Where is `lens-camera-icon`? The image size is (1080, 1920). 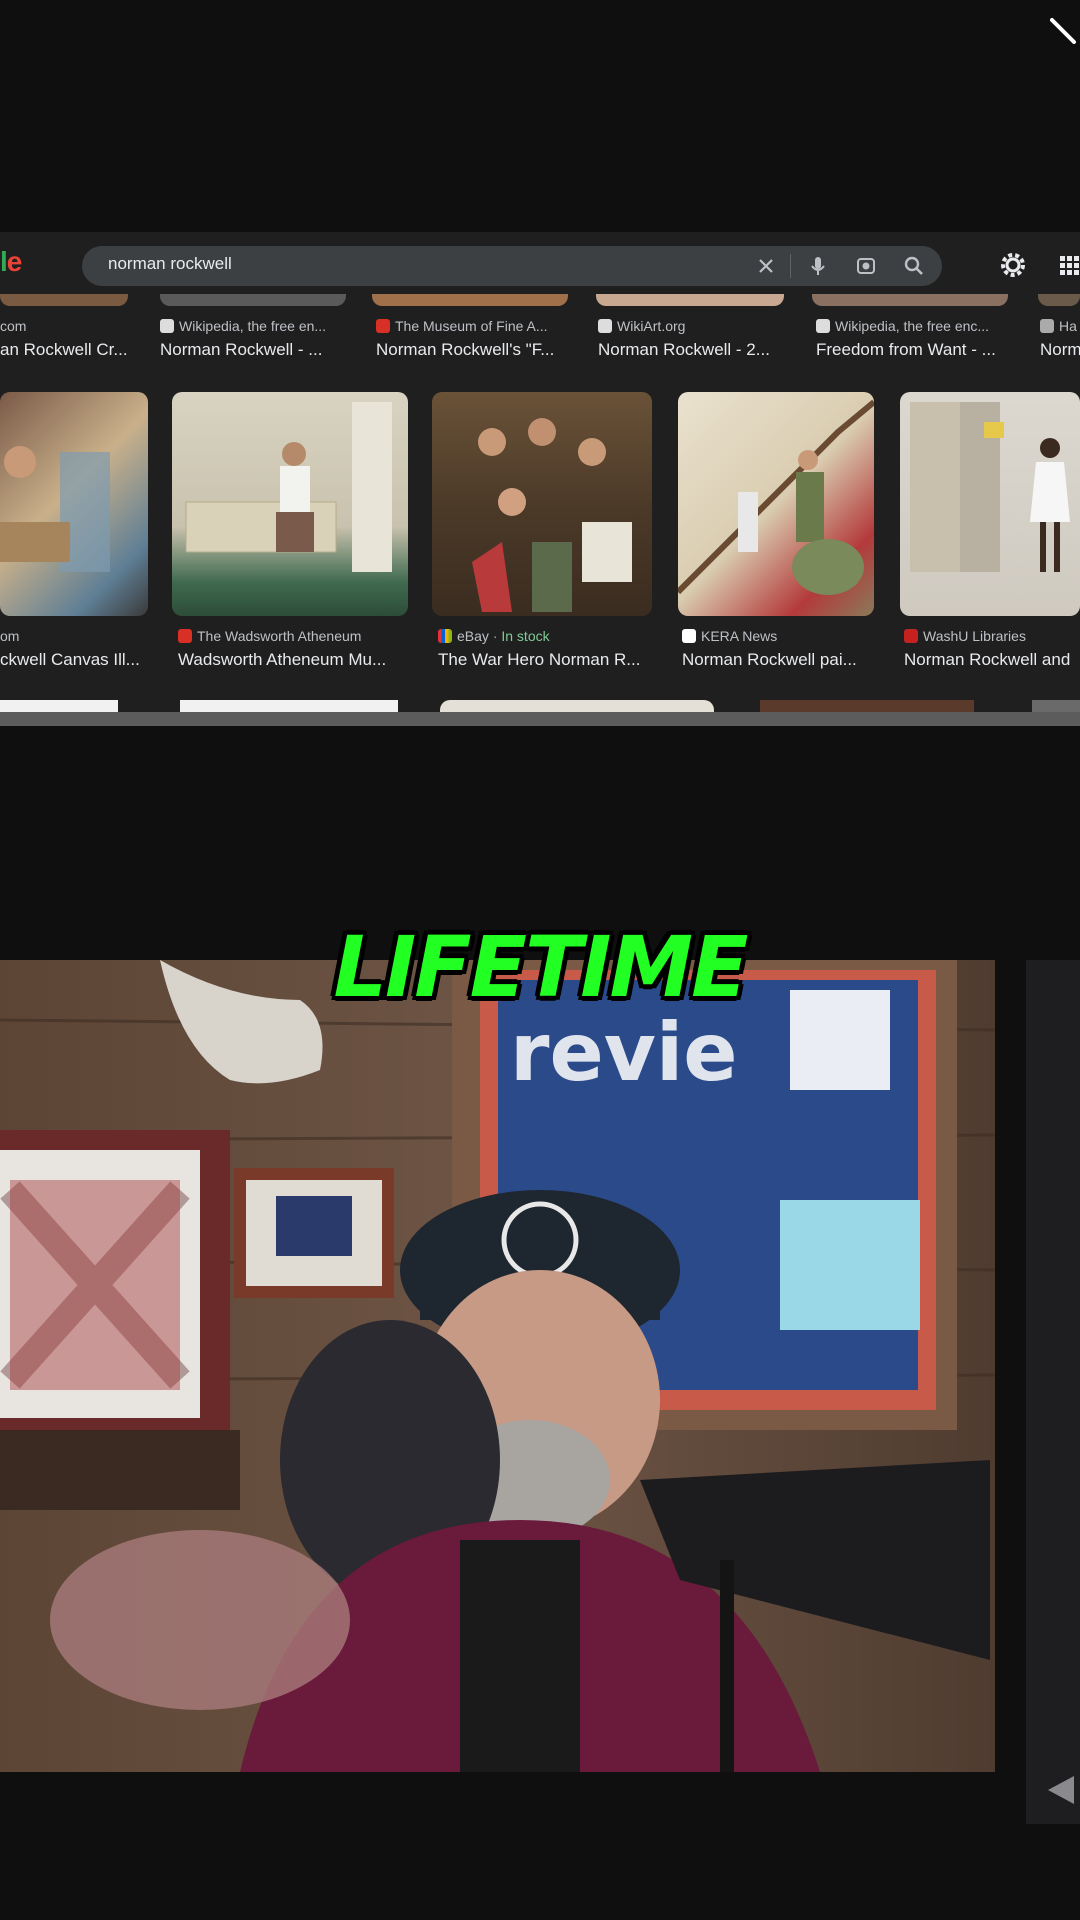
lens-camera-icon is located at coordinates (866, 266).